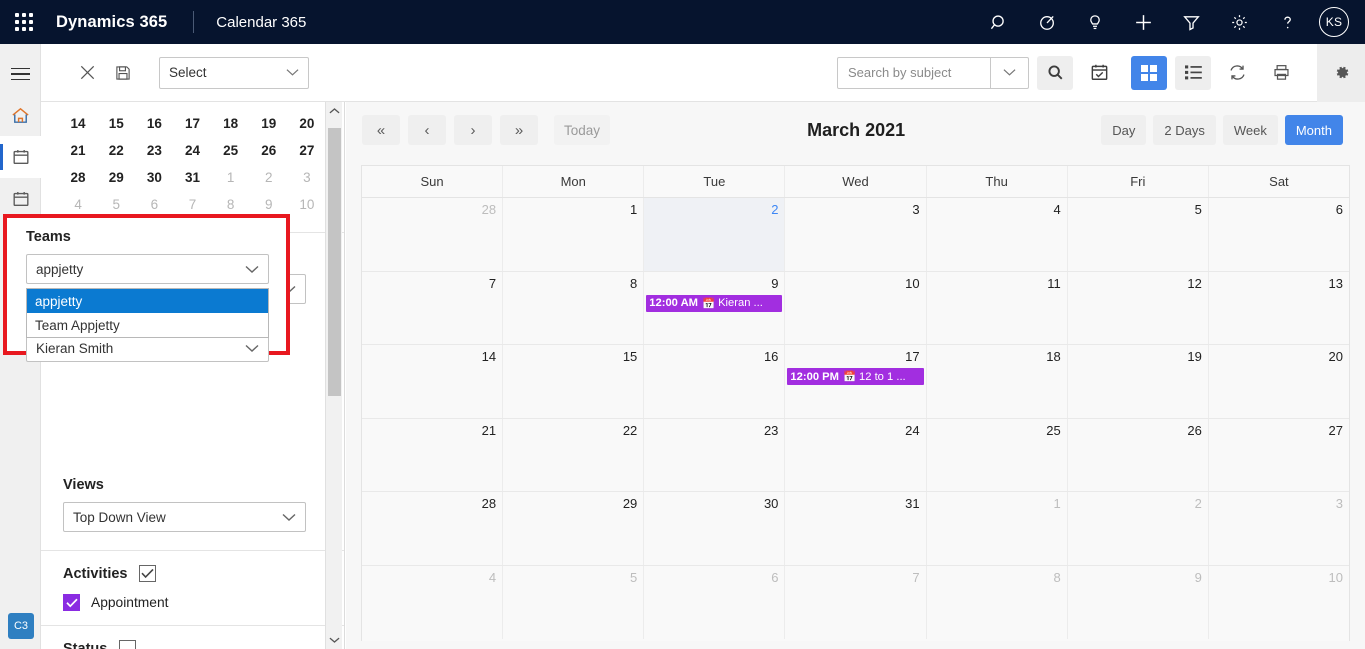 The height and width of the screenshot is (649, 1365). Describe the element at coordinates (1193, 72) in the screenshot. I see `list-view-button` at that location.